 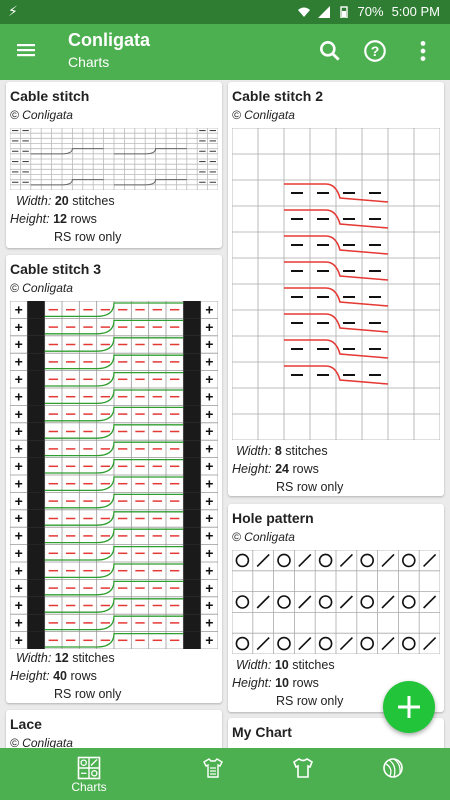 What do you see at coordinates (273, 518) in the screenshot?
I see `chart-name: Hole pattern` at bounding box center [273, 518].